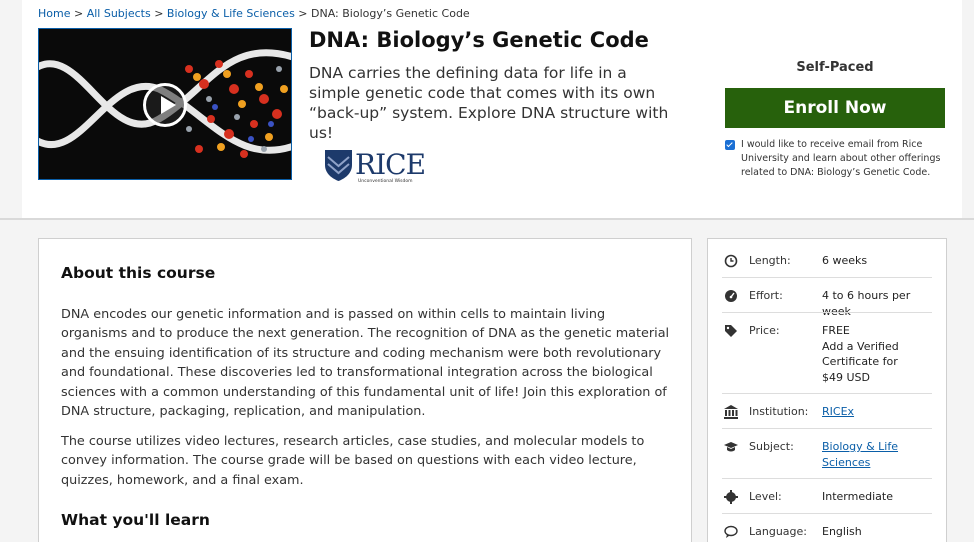 Image resolution: width=974 pixels, height=542 pixels. What do you see at coordinates (835, 108) in the screenshot?
I see `enroll-button: Enroll Now` at bounding box center [835, 108].